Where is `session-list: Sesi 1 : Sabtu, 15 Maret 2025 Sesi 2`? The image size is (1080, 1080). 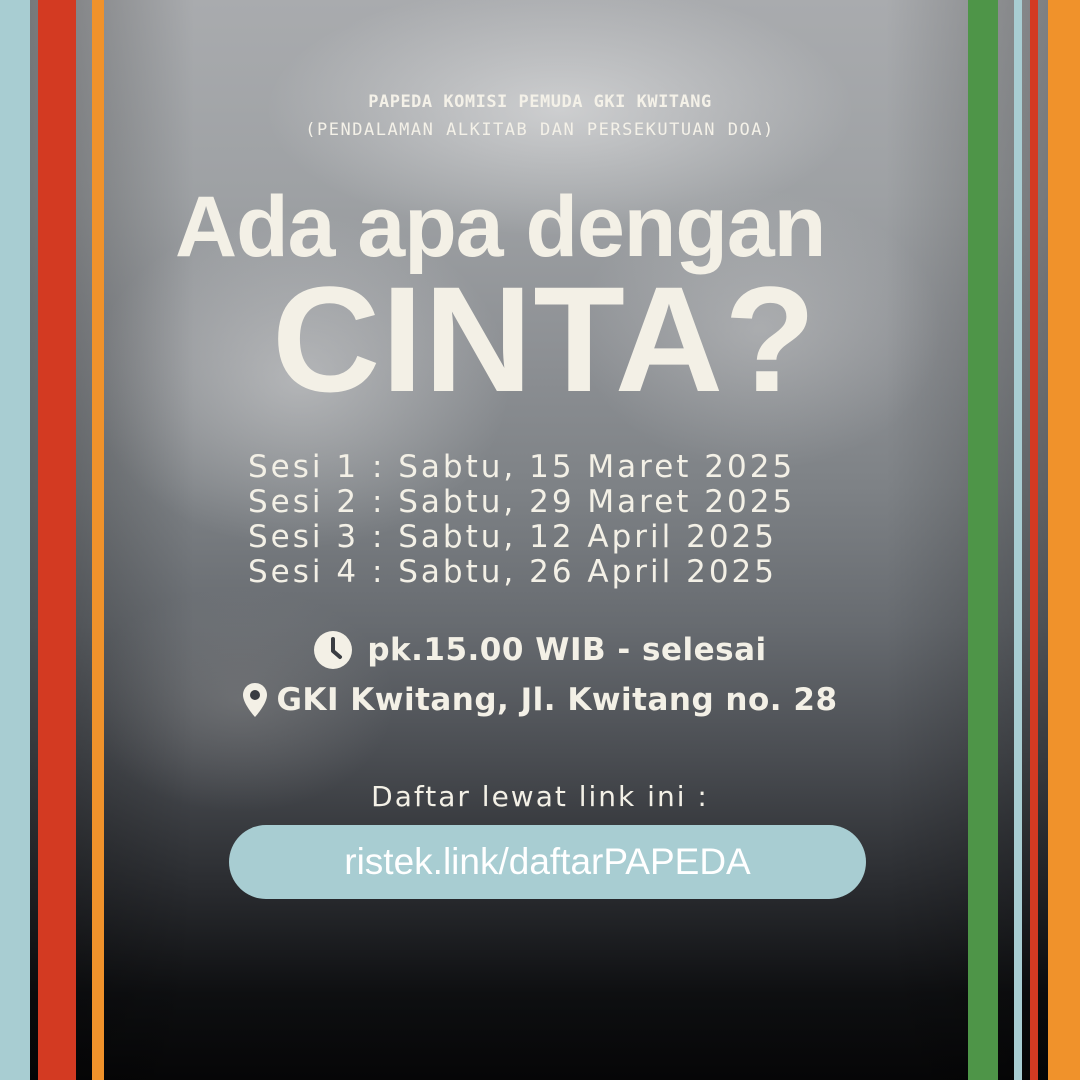
session-list: Sesi 1 : Sabtu, 15 Maret 2025 Sesi 2 is located at coordinates (521, 520).